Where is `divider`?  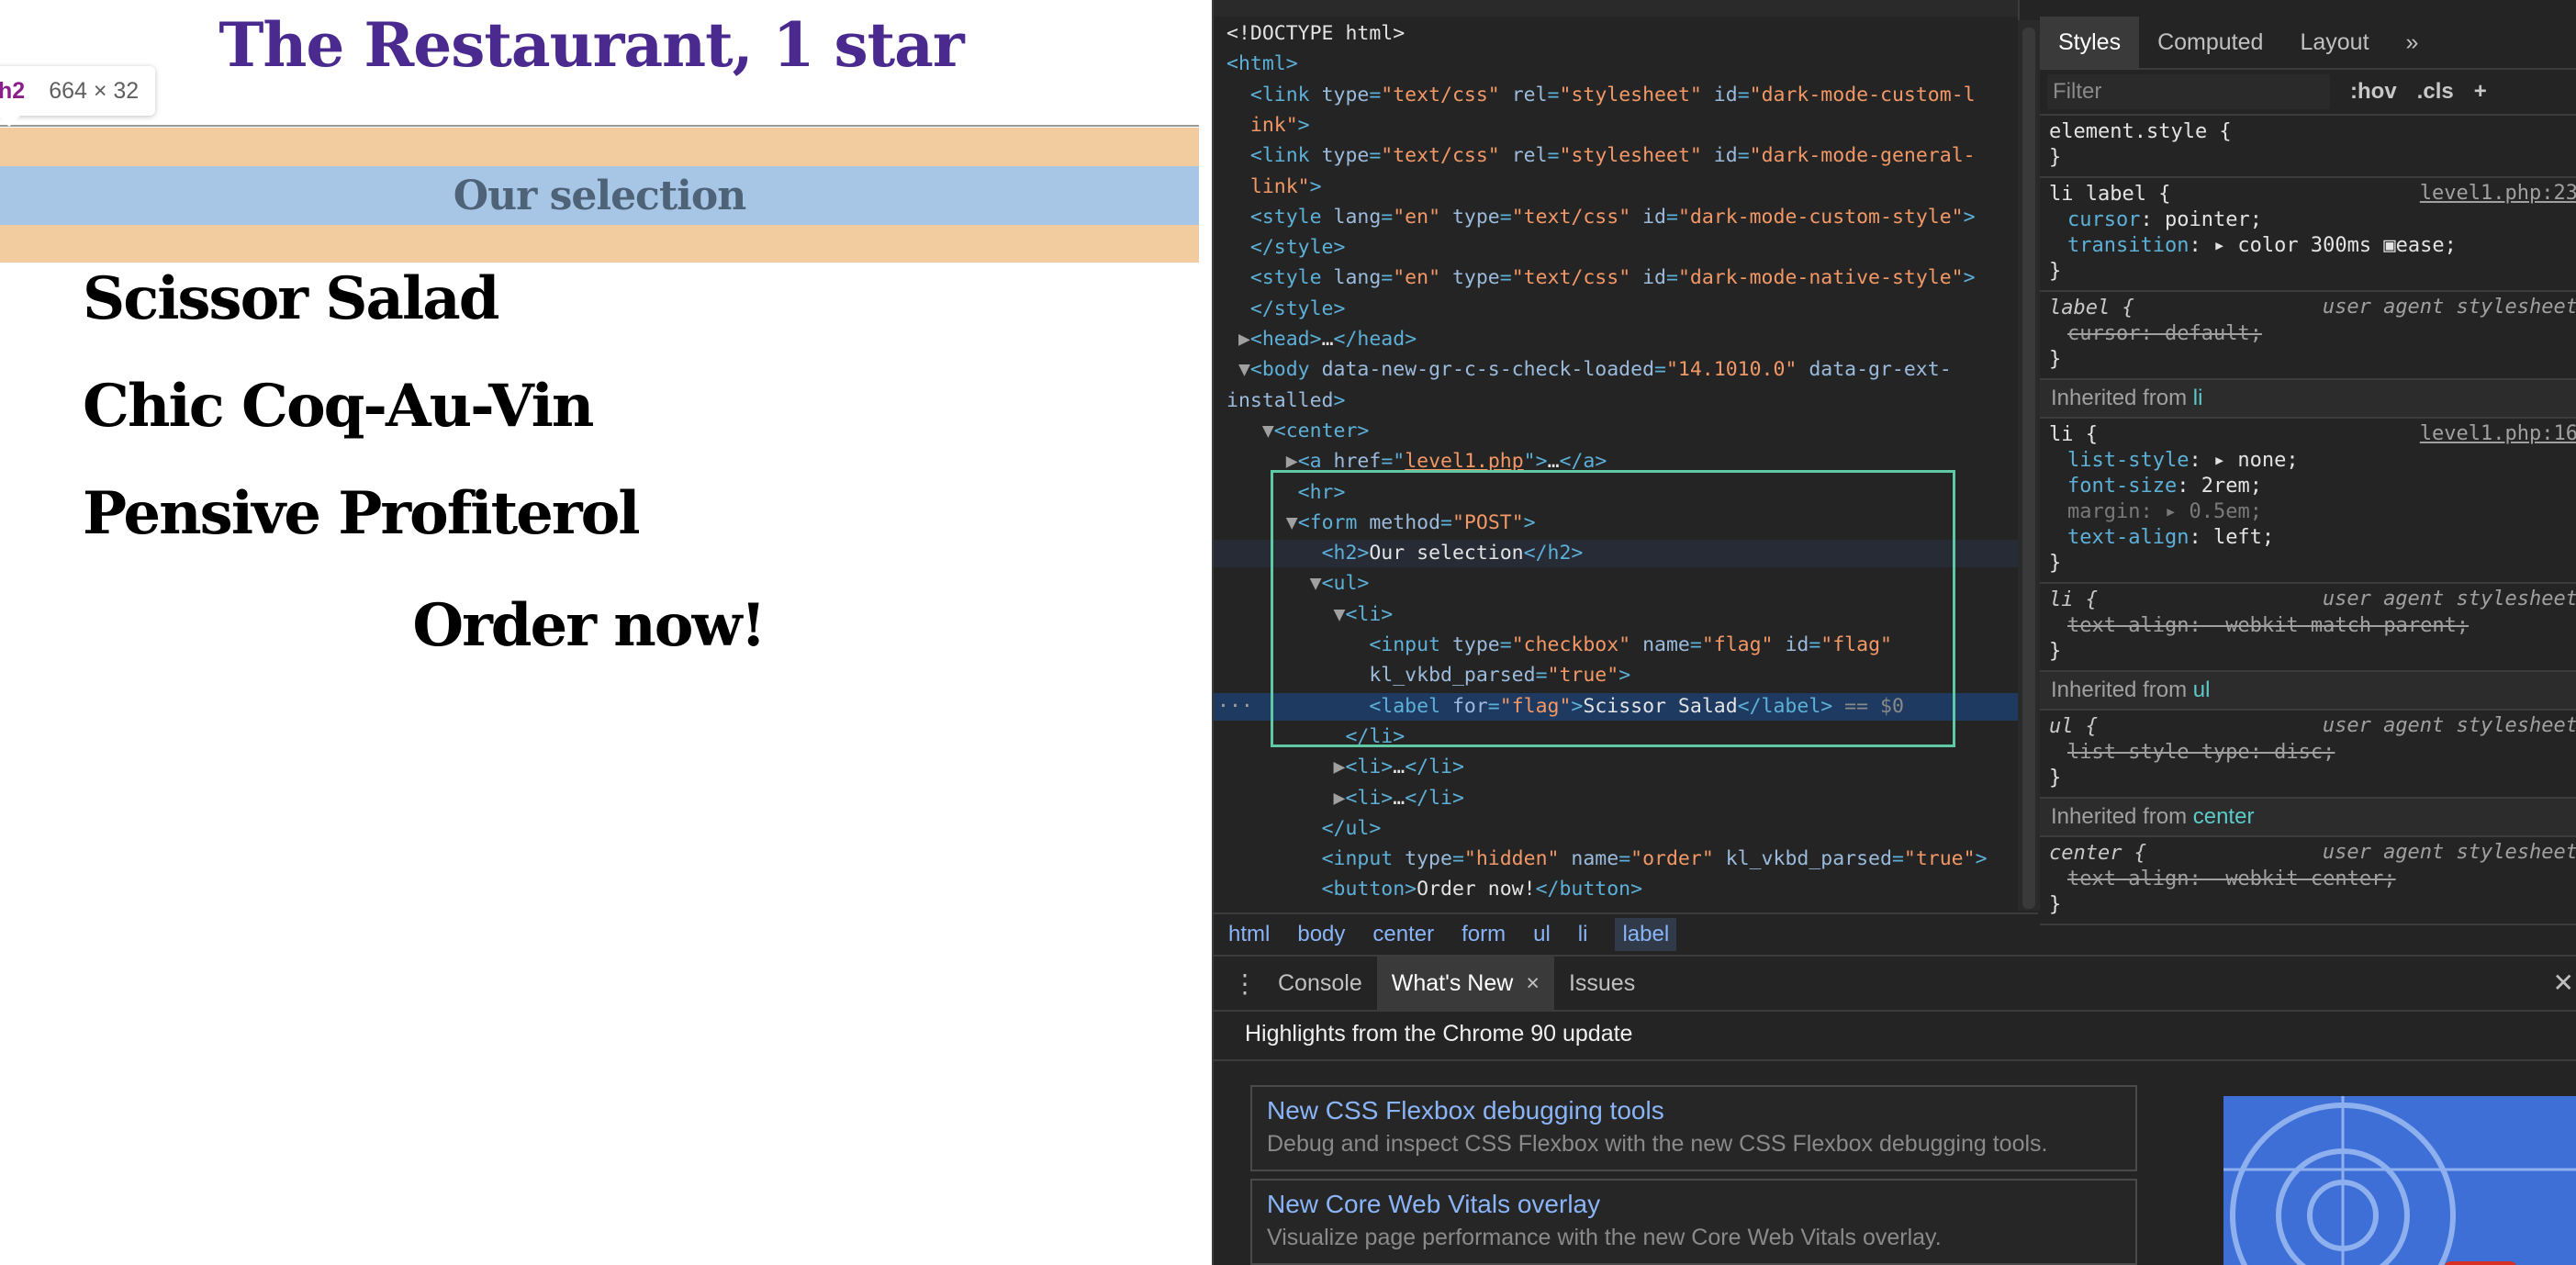 divider is located at coordinates (1895, 1060).